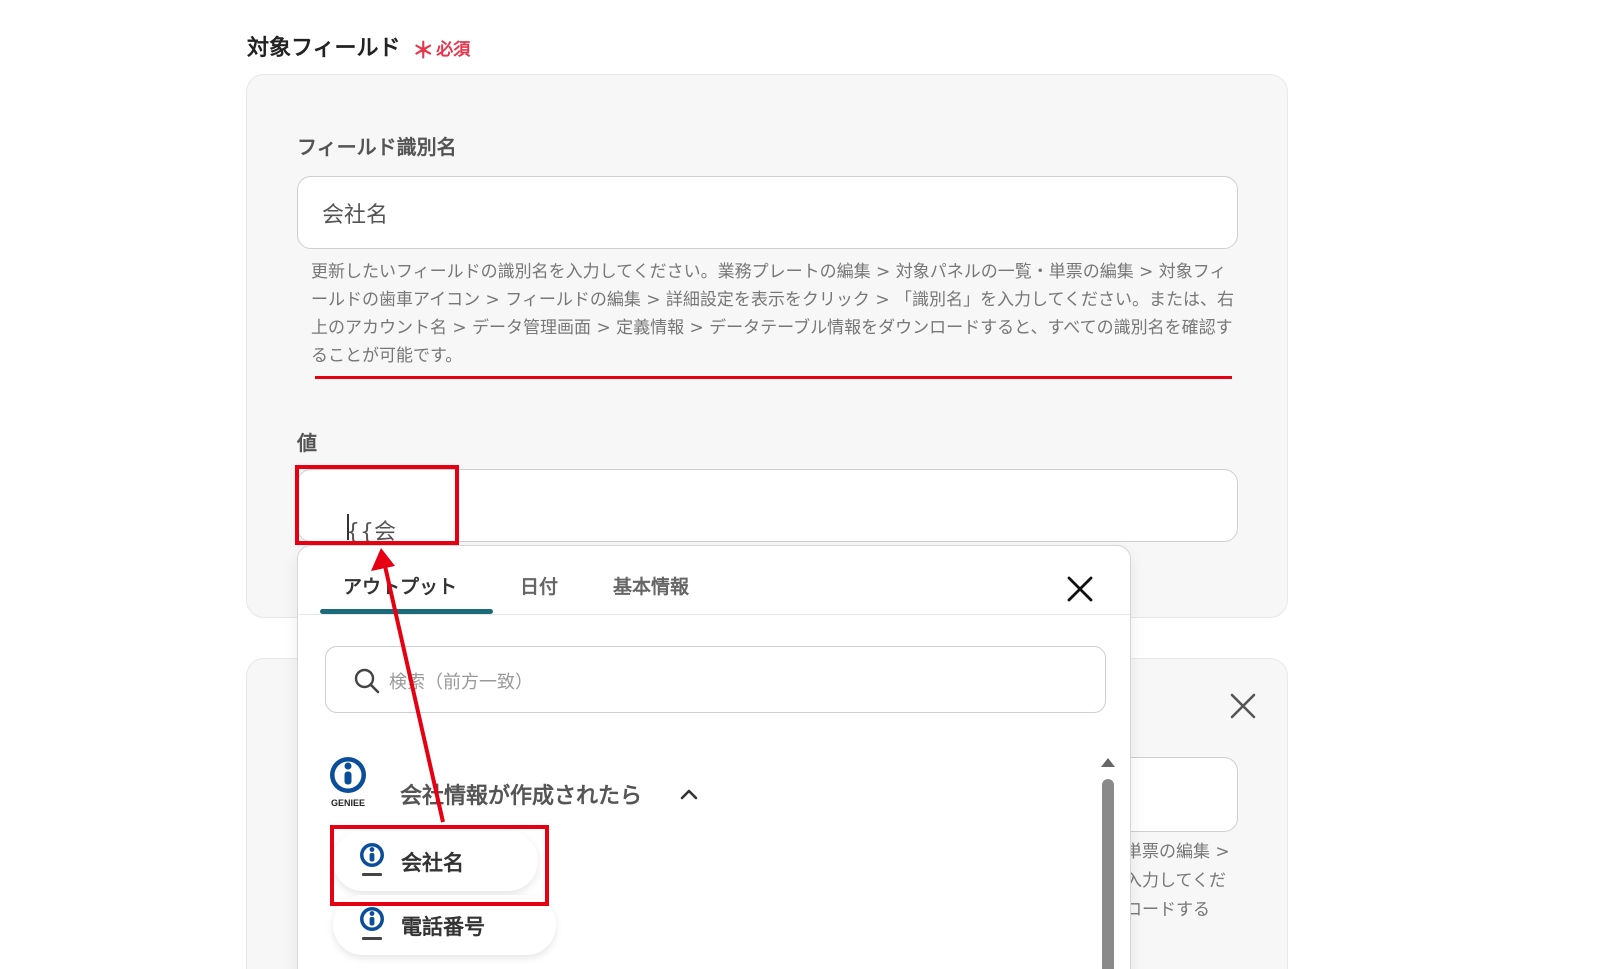  I want to click on active-tab-indicator, so click(406, 611).